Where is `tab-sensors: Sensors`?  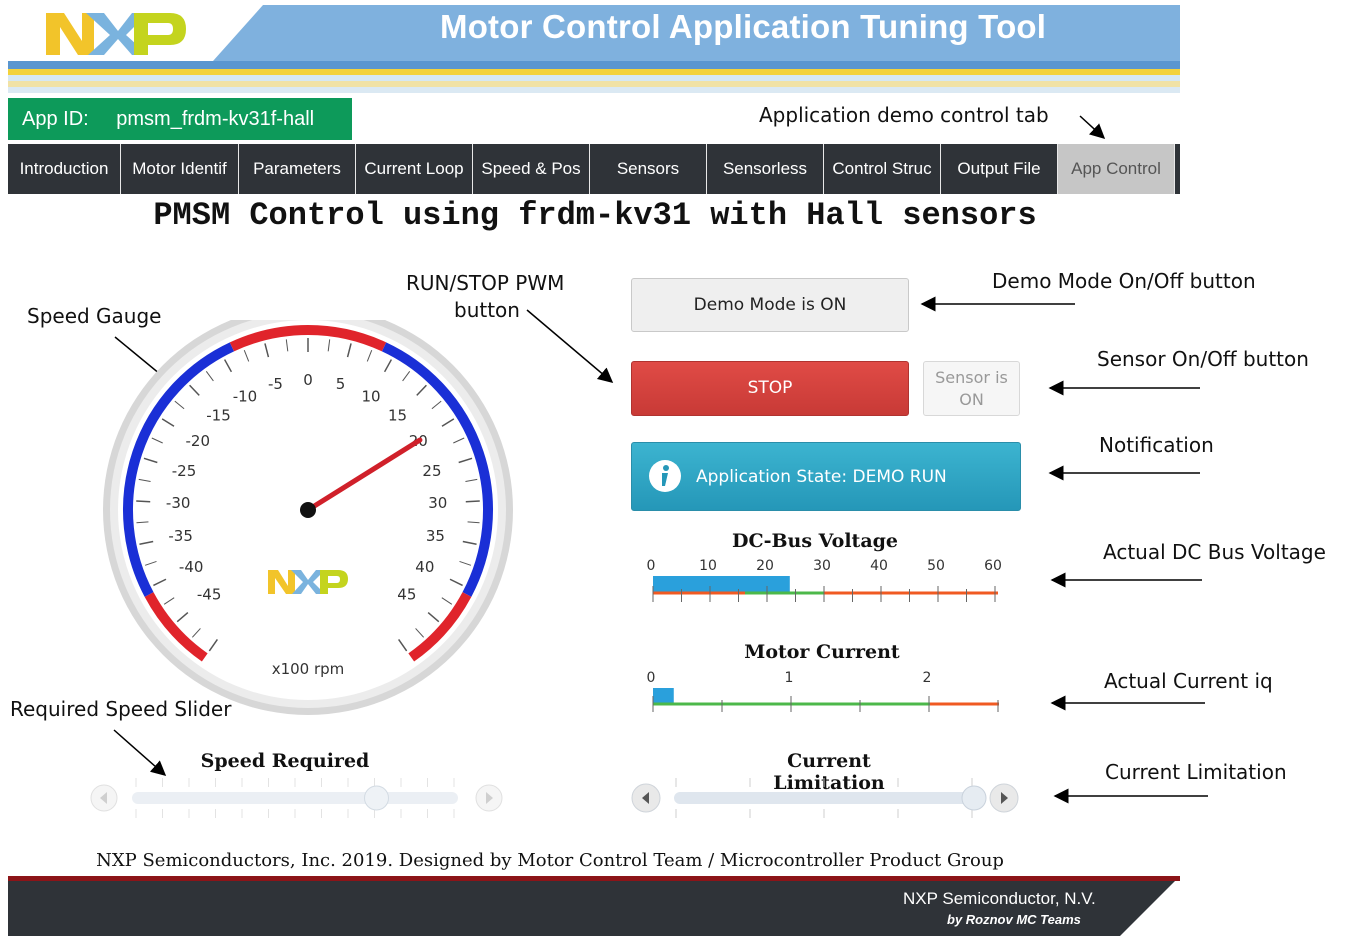
tab-sensors: Sensors is located at coordinates (648, 169).